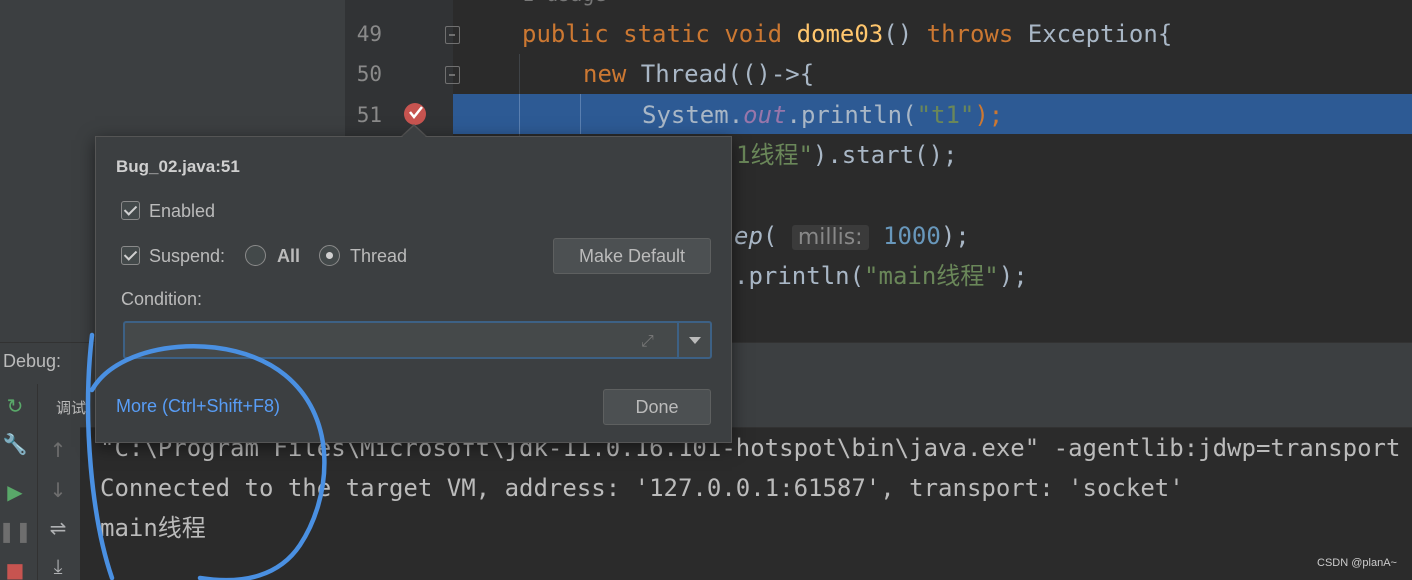 This screenshot has width=1412, height=580. I want to click on annotation-circle, so click(206, 456).